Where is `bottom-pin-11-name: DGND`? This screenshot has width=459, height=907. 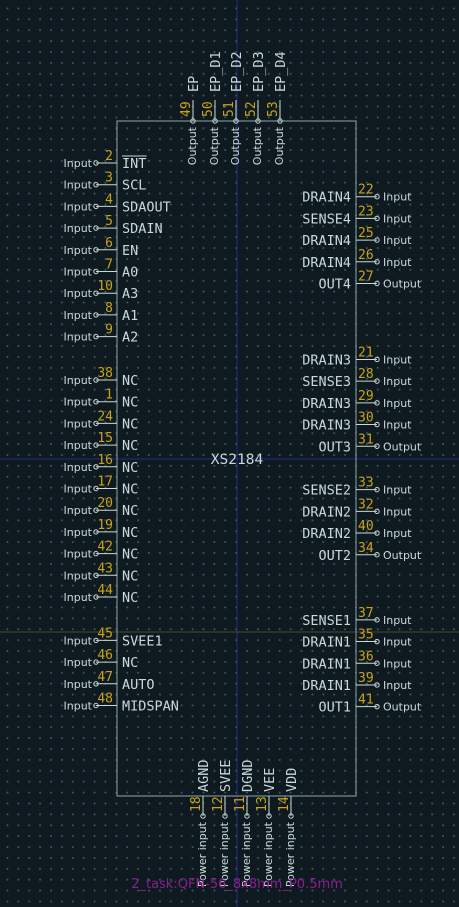 bottom-pin-11-name: DGND is located at coordinates (248, 775).